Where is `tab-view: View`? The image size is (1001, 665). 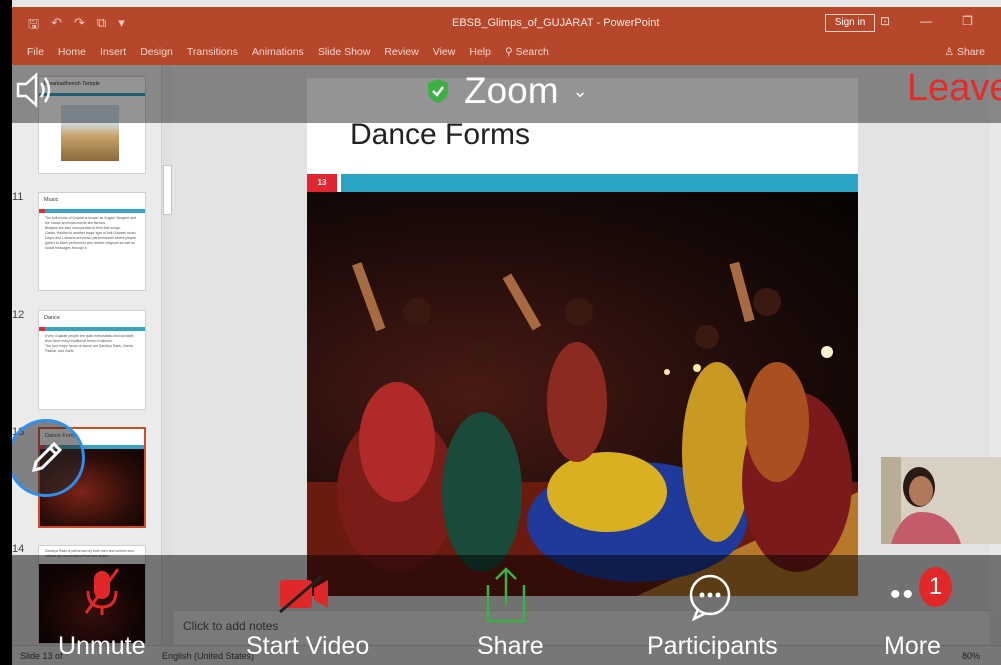 tab-view: View is located at coordinates (444, 52).